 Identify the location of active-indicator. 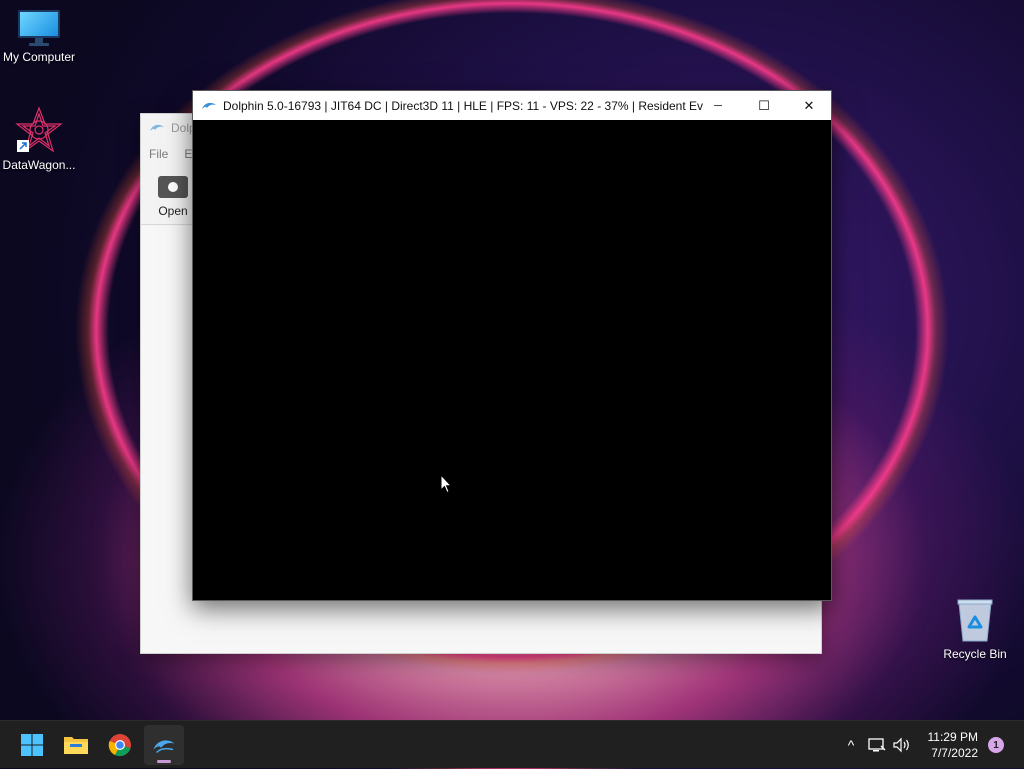
(164, 761).